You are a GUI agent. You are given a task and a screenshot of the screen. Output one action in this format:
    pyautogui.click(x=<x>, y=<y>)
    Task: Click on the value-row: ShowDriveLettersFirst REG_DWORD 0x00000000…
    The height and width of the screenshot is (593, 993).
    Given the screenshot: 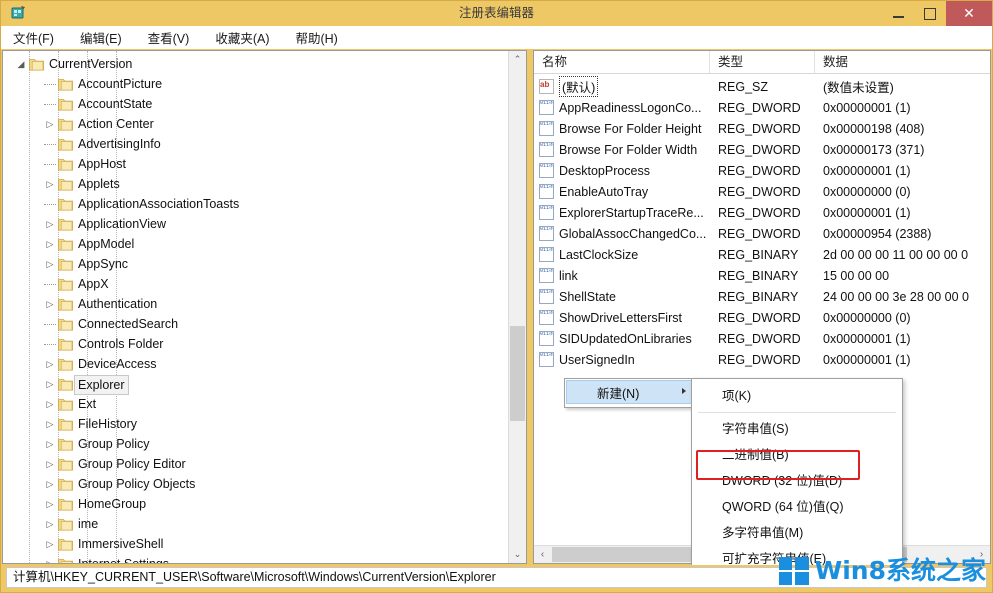 What is the action you would take?
    pyautogui.click(x=762, y=317)
    